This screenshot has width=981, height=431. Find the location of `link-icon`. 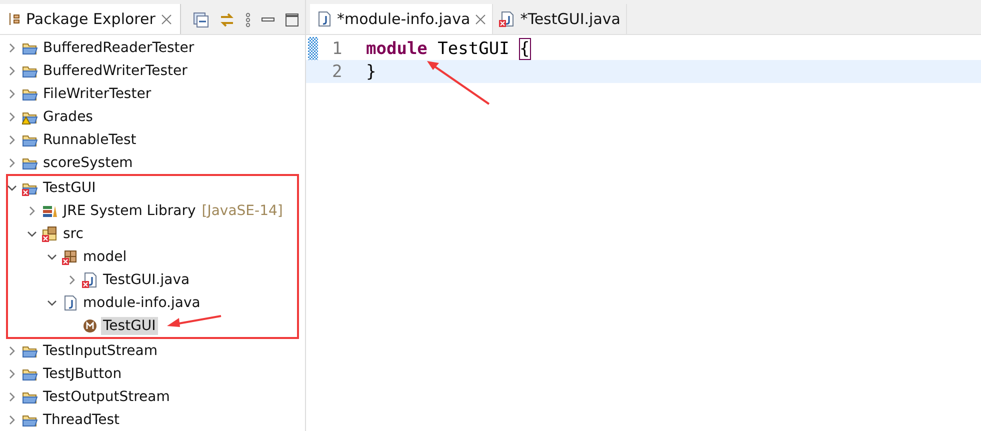

link-icon is located at coordinates (227, 20).